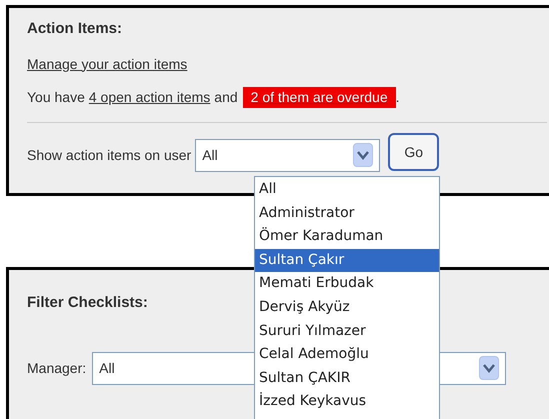  What do you see at coordinates (87, 303) in the screenshot?
I see `section-title: Filter Checklists:` at bounding box center [87, 303].